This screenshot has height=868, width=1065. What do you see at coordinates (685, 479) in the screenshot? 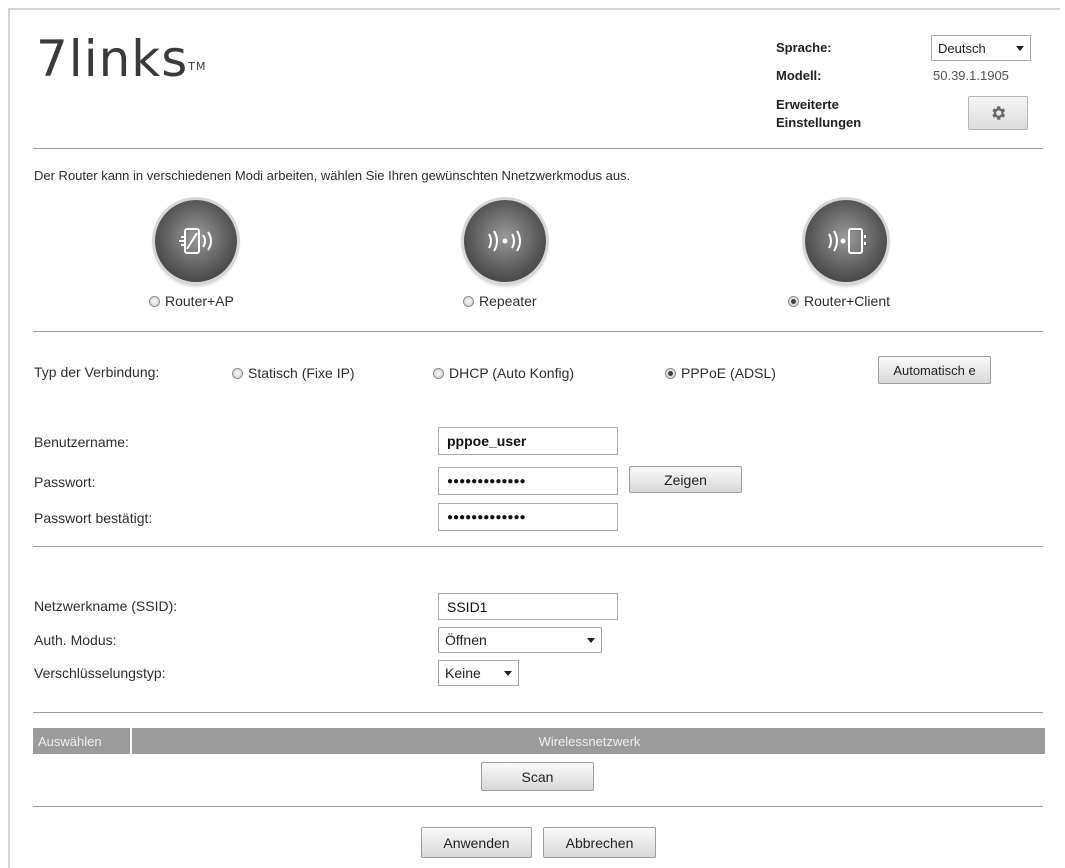
I see `show-password-button: Zeigen` at bounding box center [685, 479].